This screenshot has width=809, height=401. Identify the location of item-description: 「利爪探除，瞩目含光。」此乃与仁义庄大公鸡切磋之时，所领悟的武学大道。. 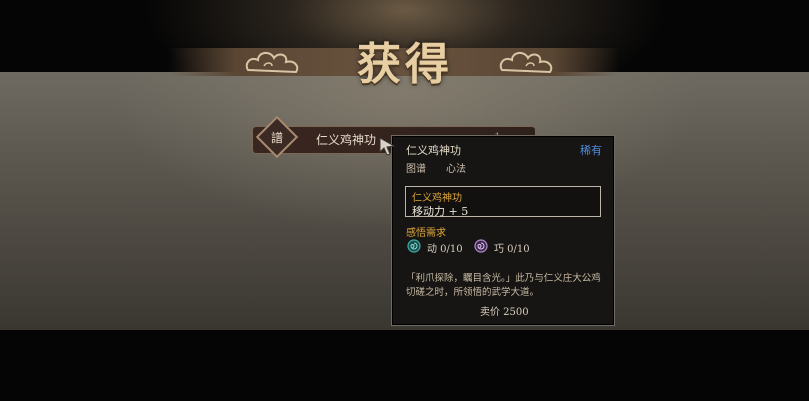
(503, 285).